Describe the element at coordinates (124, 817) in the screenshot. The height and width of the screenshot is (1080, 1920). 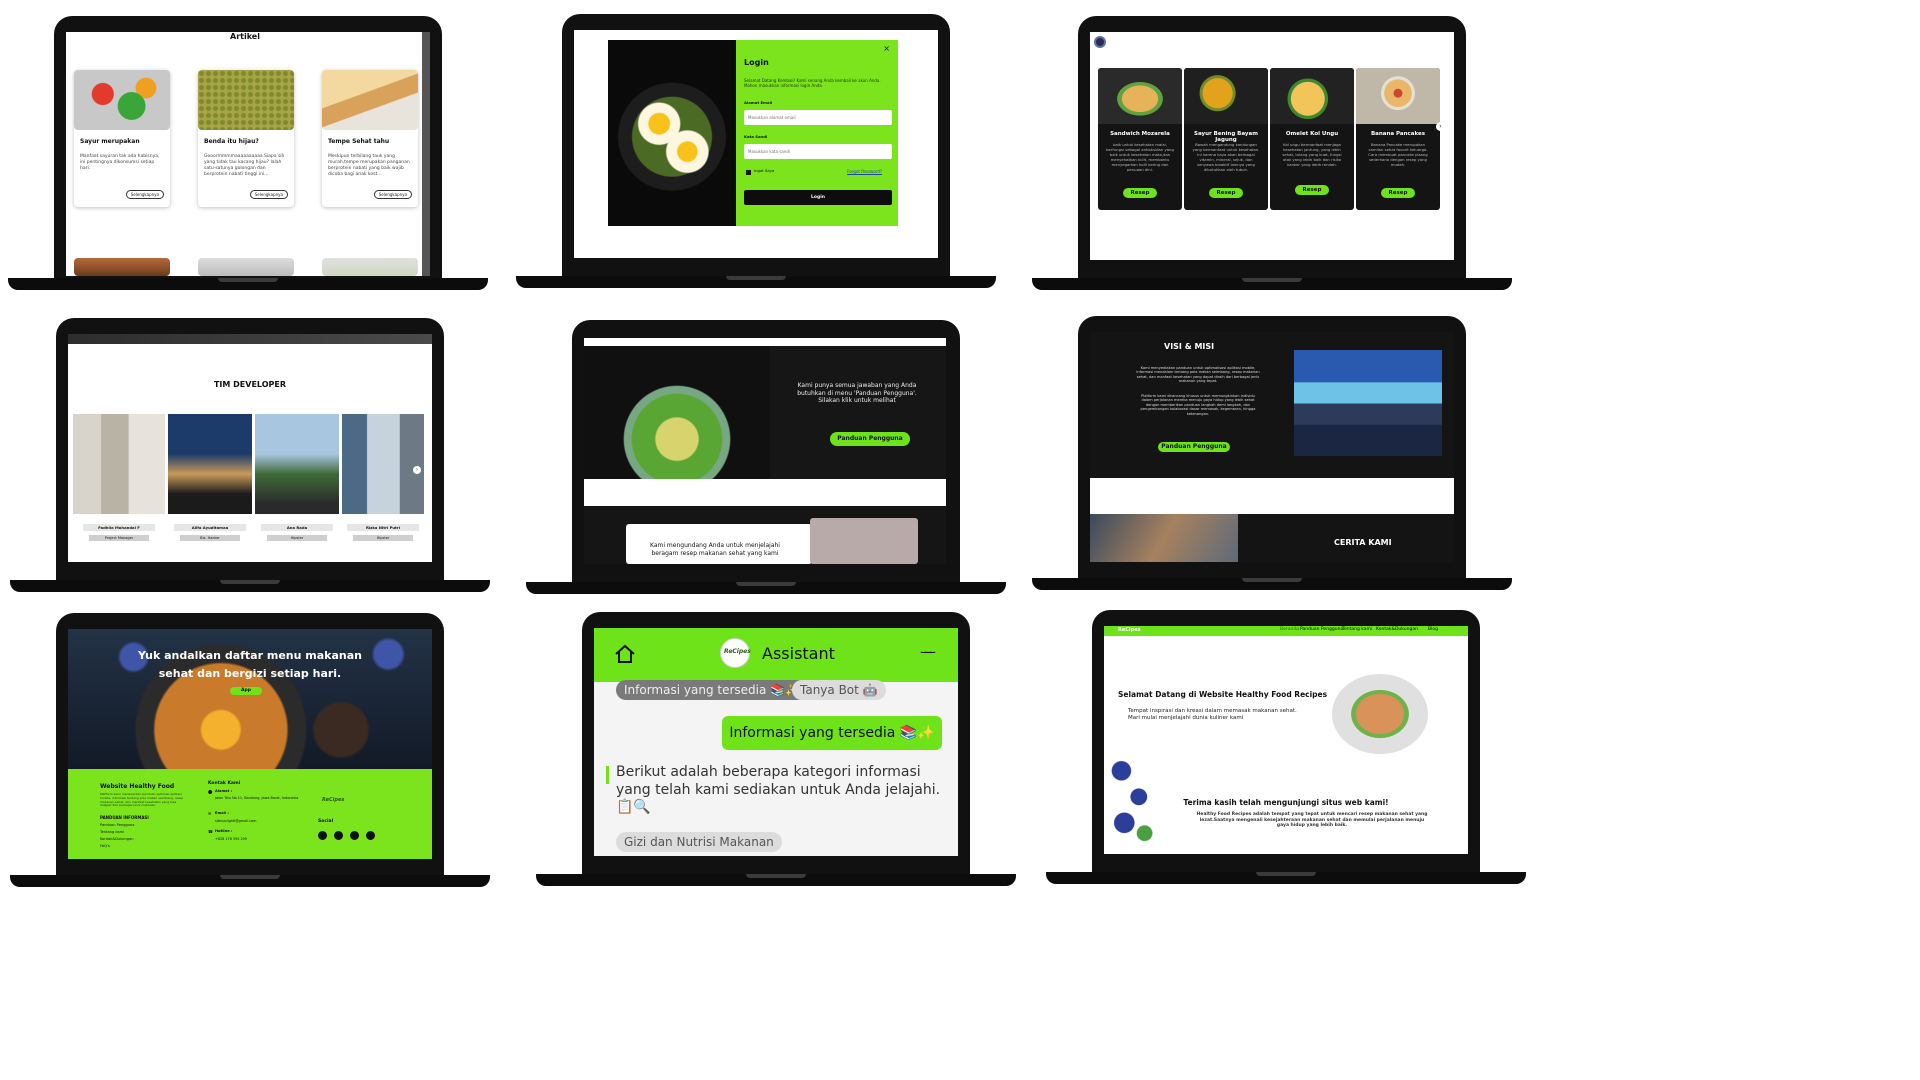
I see `guide-links-title: PANDUAN INFORMASI` at that location.